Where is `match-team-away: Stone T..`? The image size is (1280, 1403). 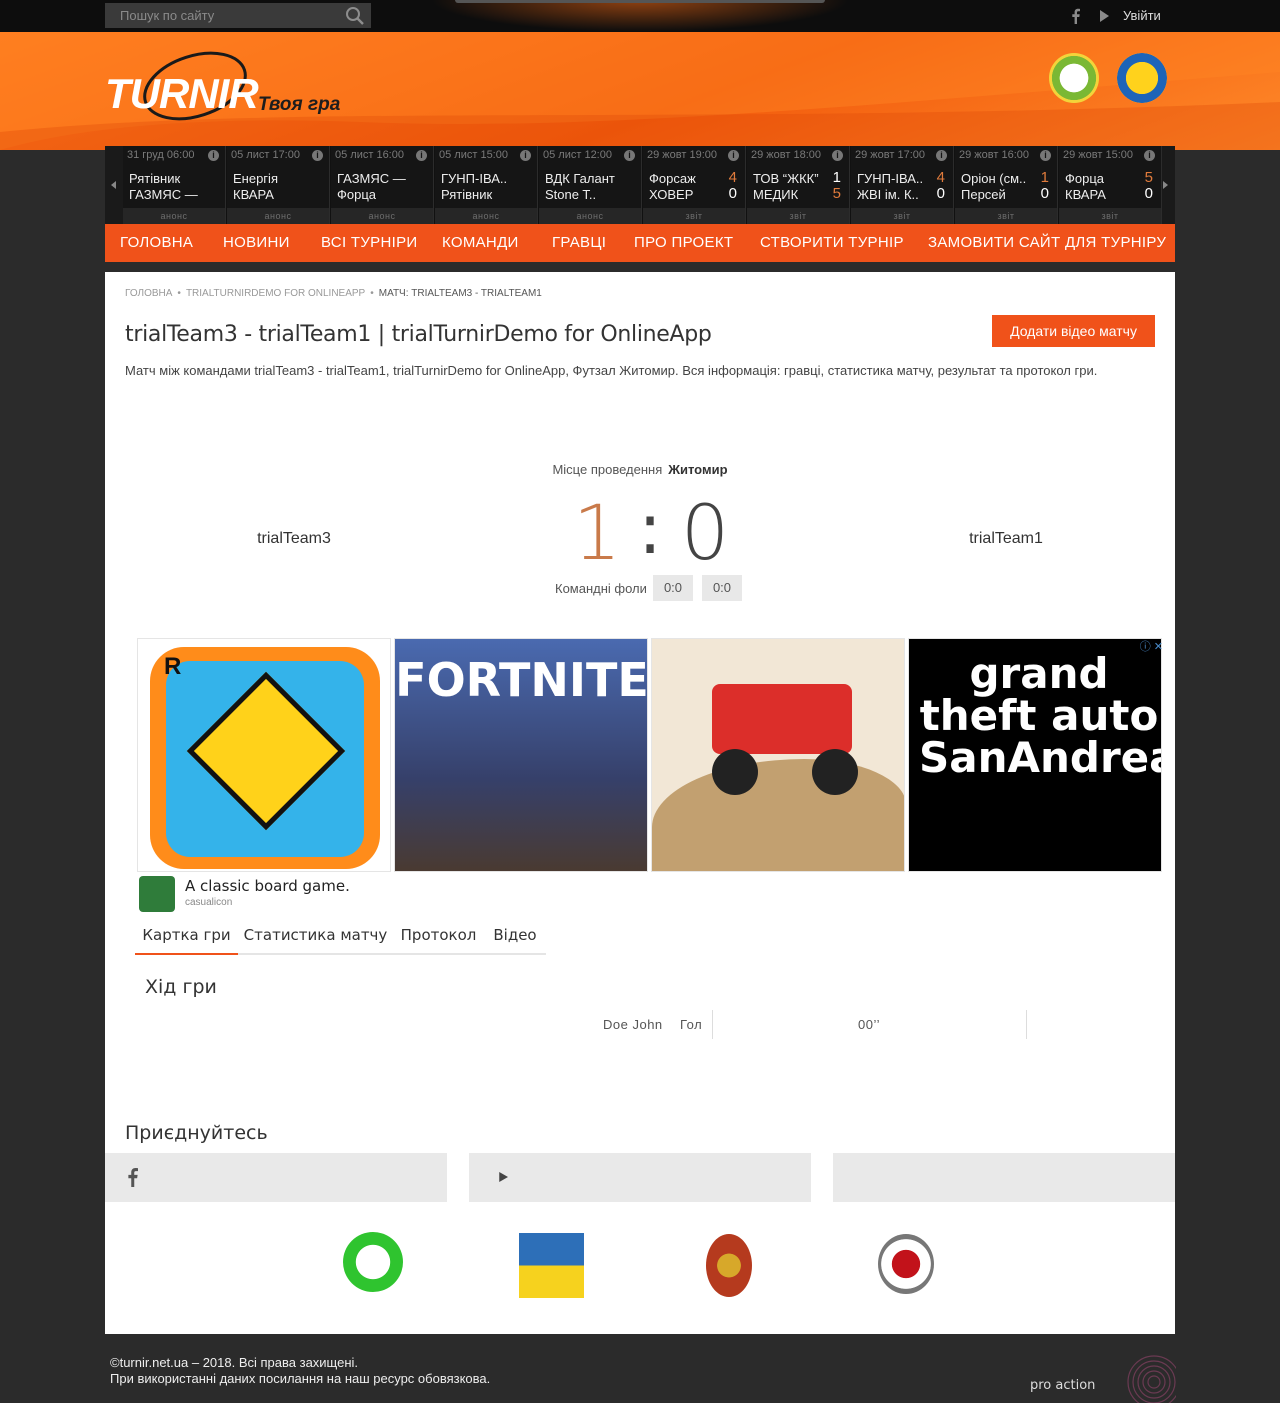 match-team-away: Stone T.. is located at coordinates (571, 194).